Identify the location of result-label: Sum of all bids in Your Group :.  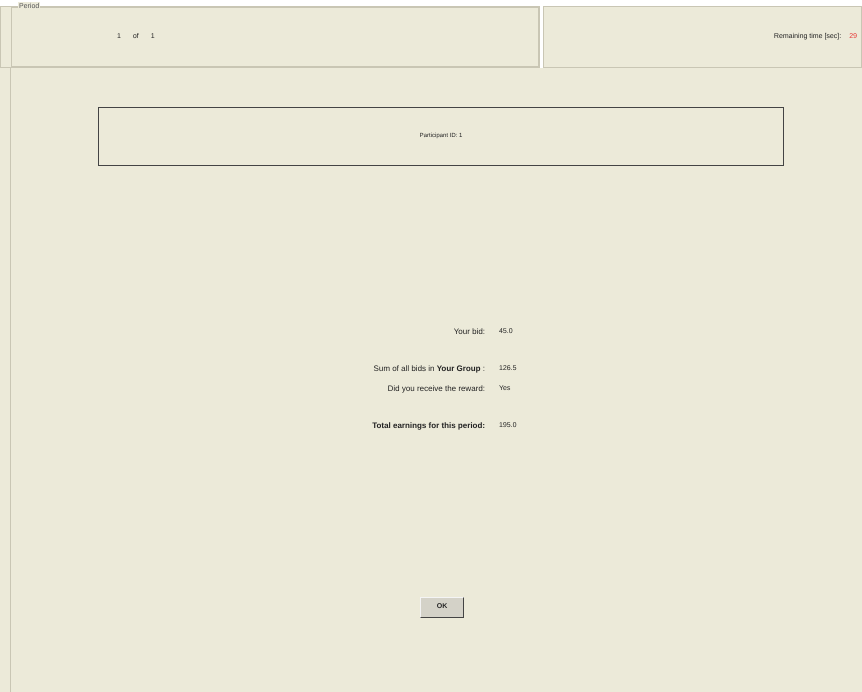
(428, 369).